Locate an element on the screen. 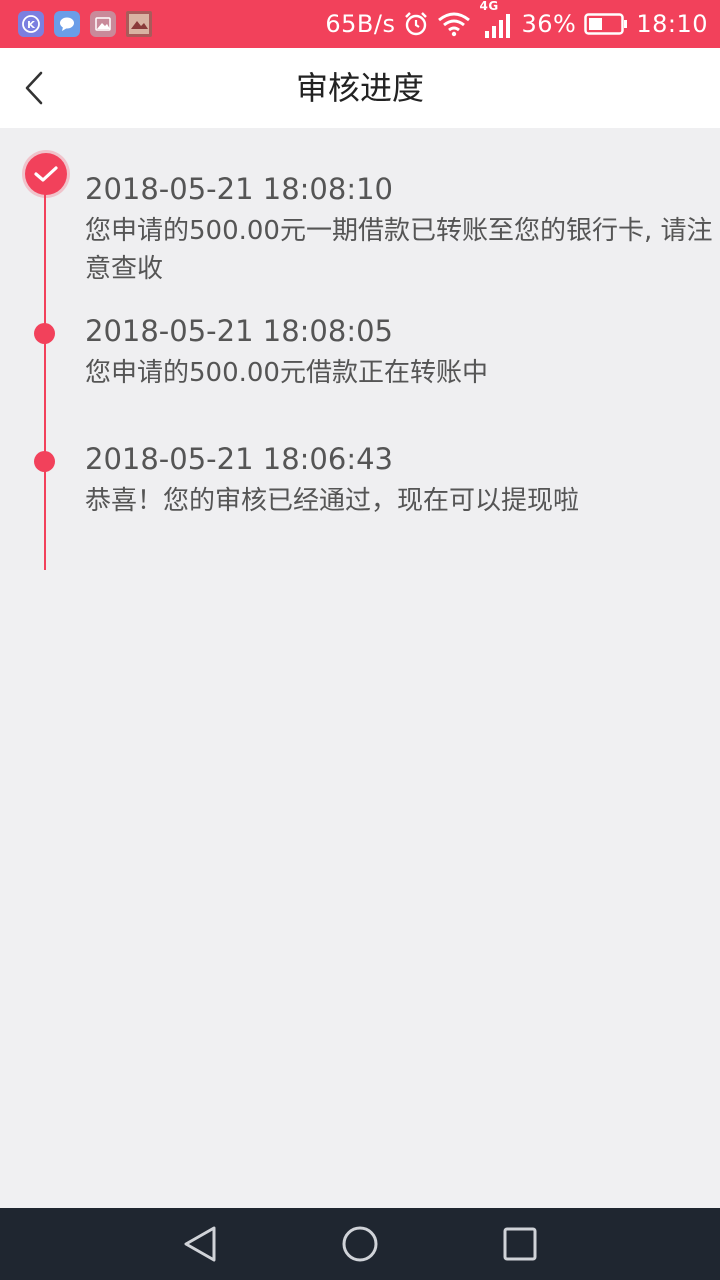 The width and height of the screenshot is (720, 1280). system-nav-bar is located at coordinates (360, 1244).